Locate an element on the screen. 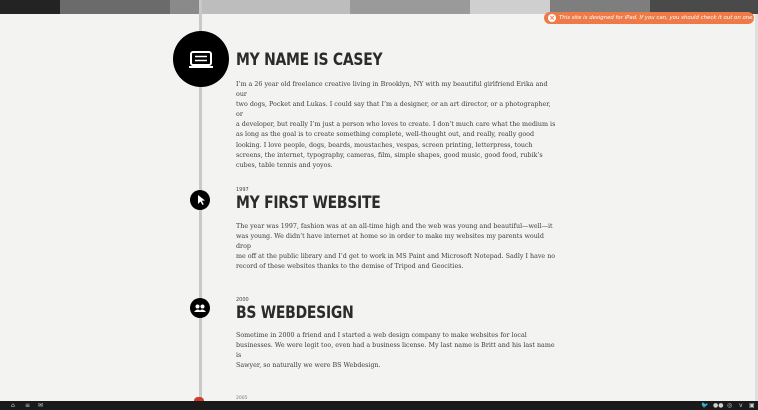 This screenshot has width=758, height=410. twitter-icon: 🐦 is located at coordinates (704, 405).